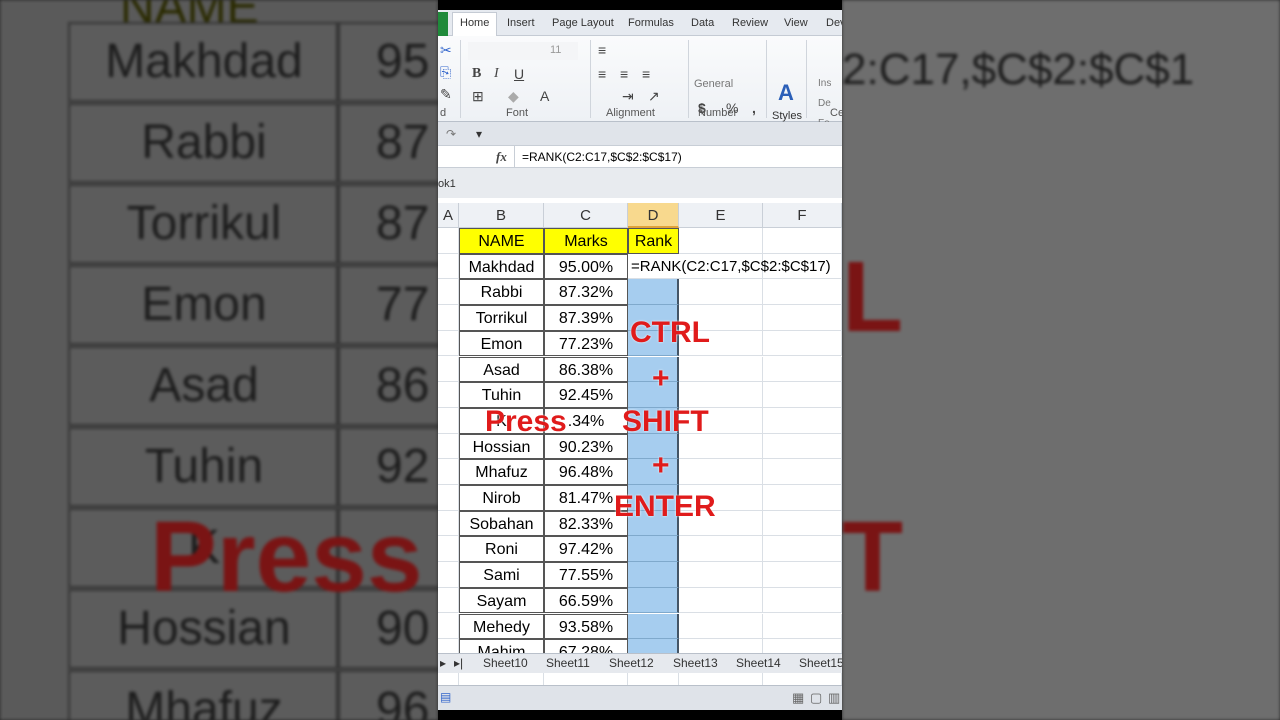 This screenshot has width=1280, height=720. Describe the element at coordinates (501, 215) in the screenshot. I see `column-header-b: B` at that location.